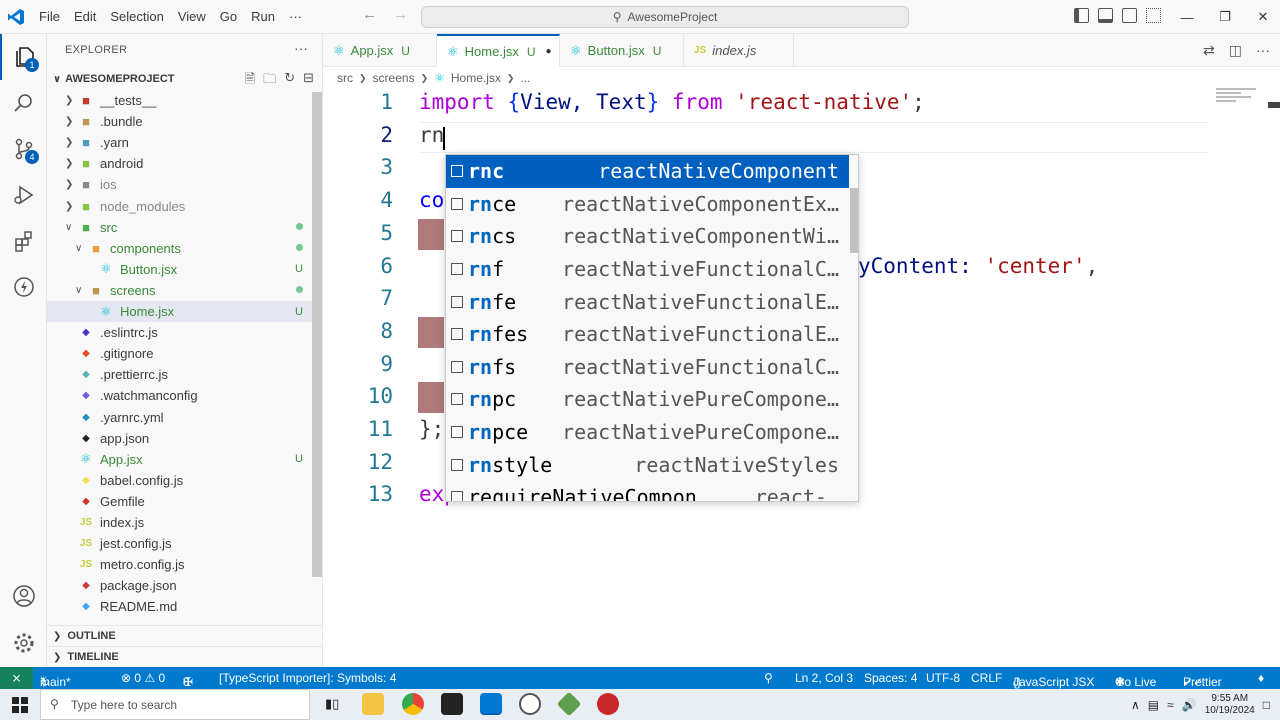 The width and height of the screenshot is (1280, 720). What do you see at coordinates (394, 78) in the screenshot?
I see `breadcrumb-screens: screens` at bounding box center [394, 78].